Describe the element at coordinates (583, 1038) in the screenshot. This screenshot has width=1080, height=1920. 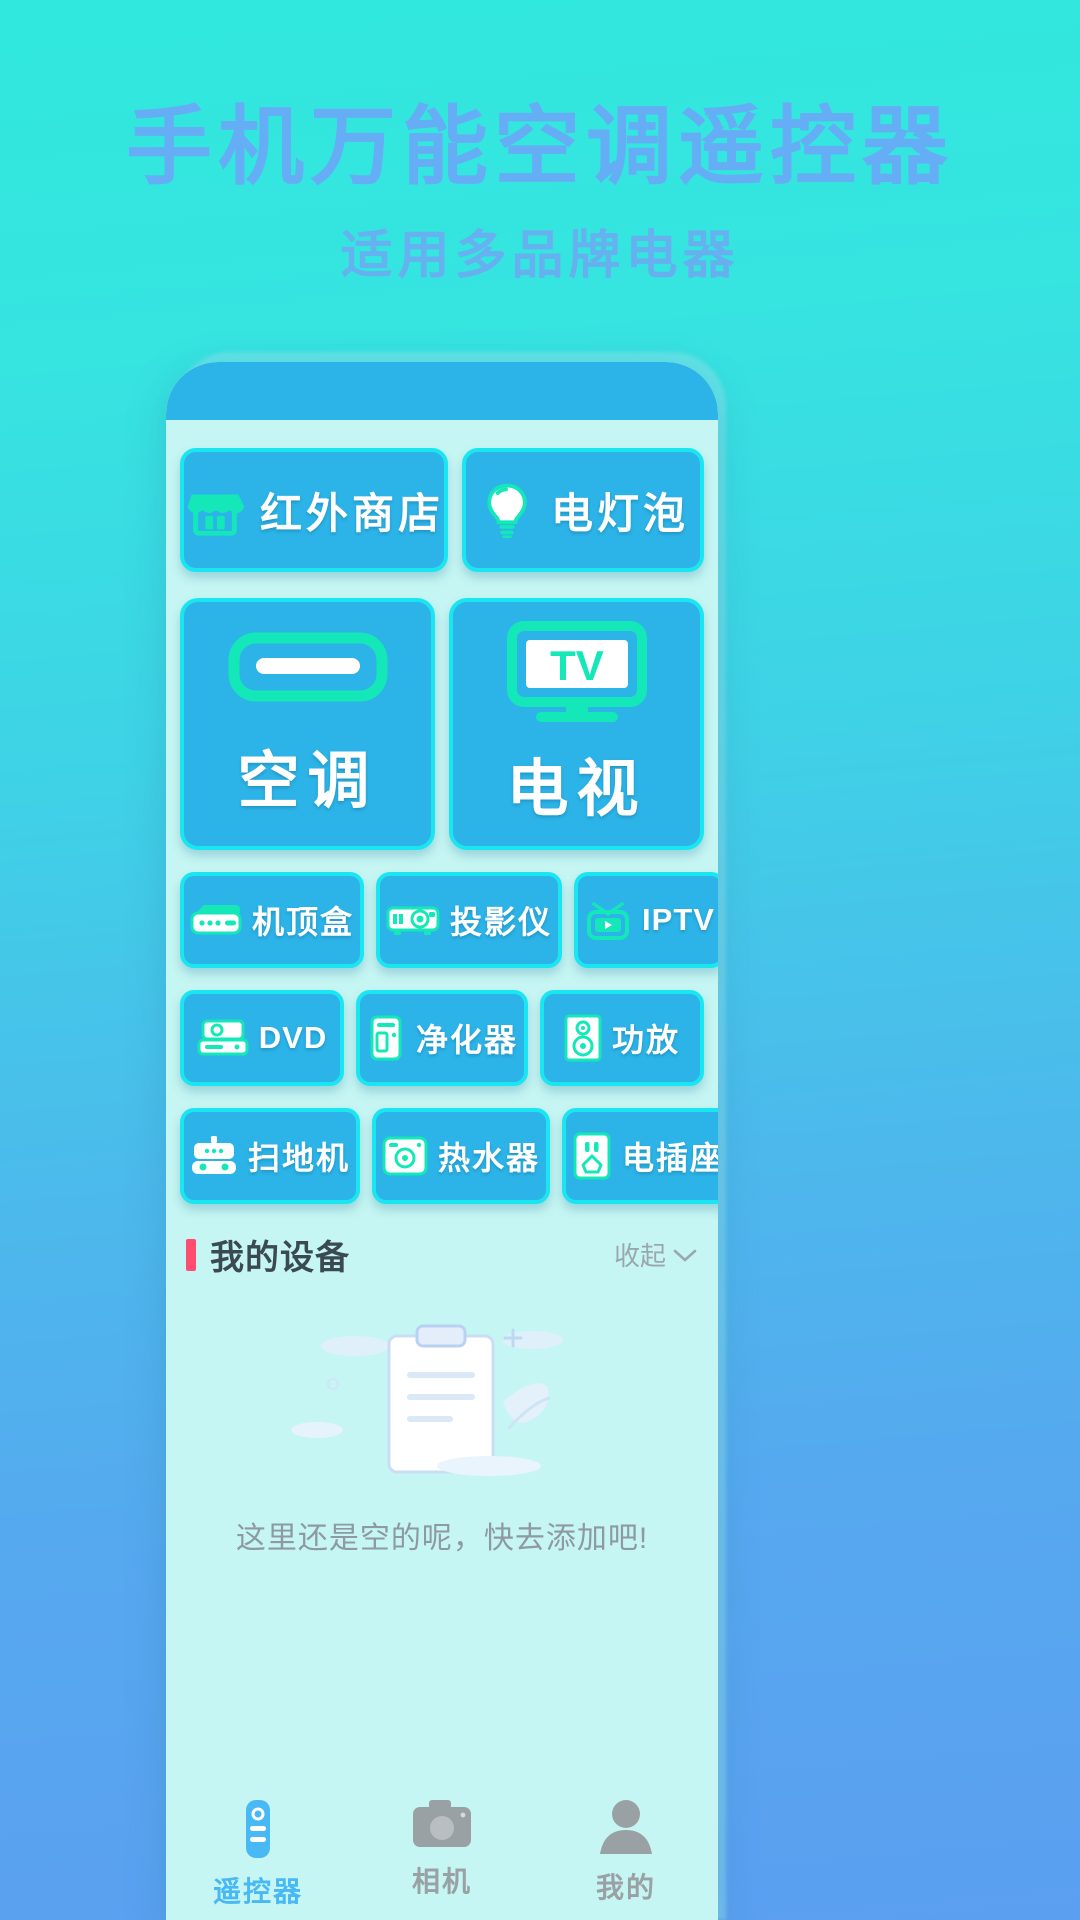
I see `amplifier-speaker-icon` at that location.